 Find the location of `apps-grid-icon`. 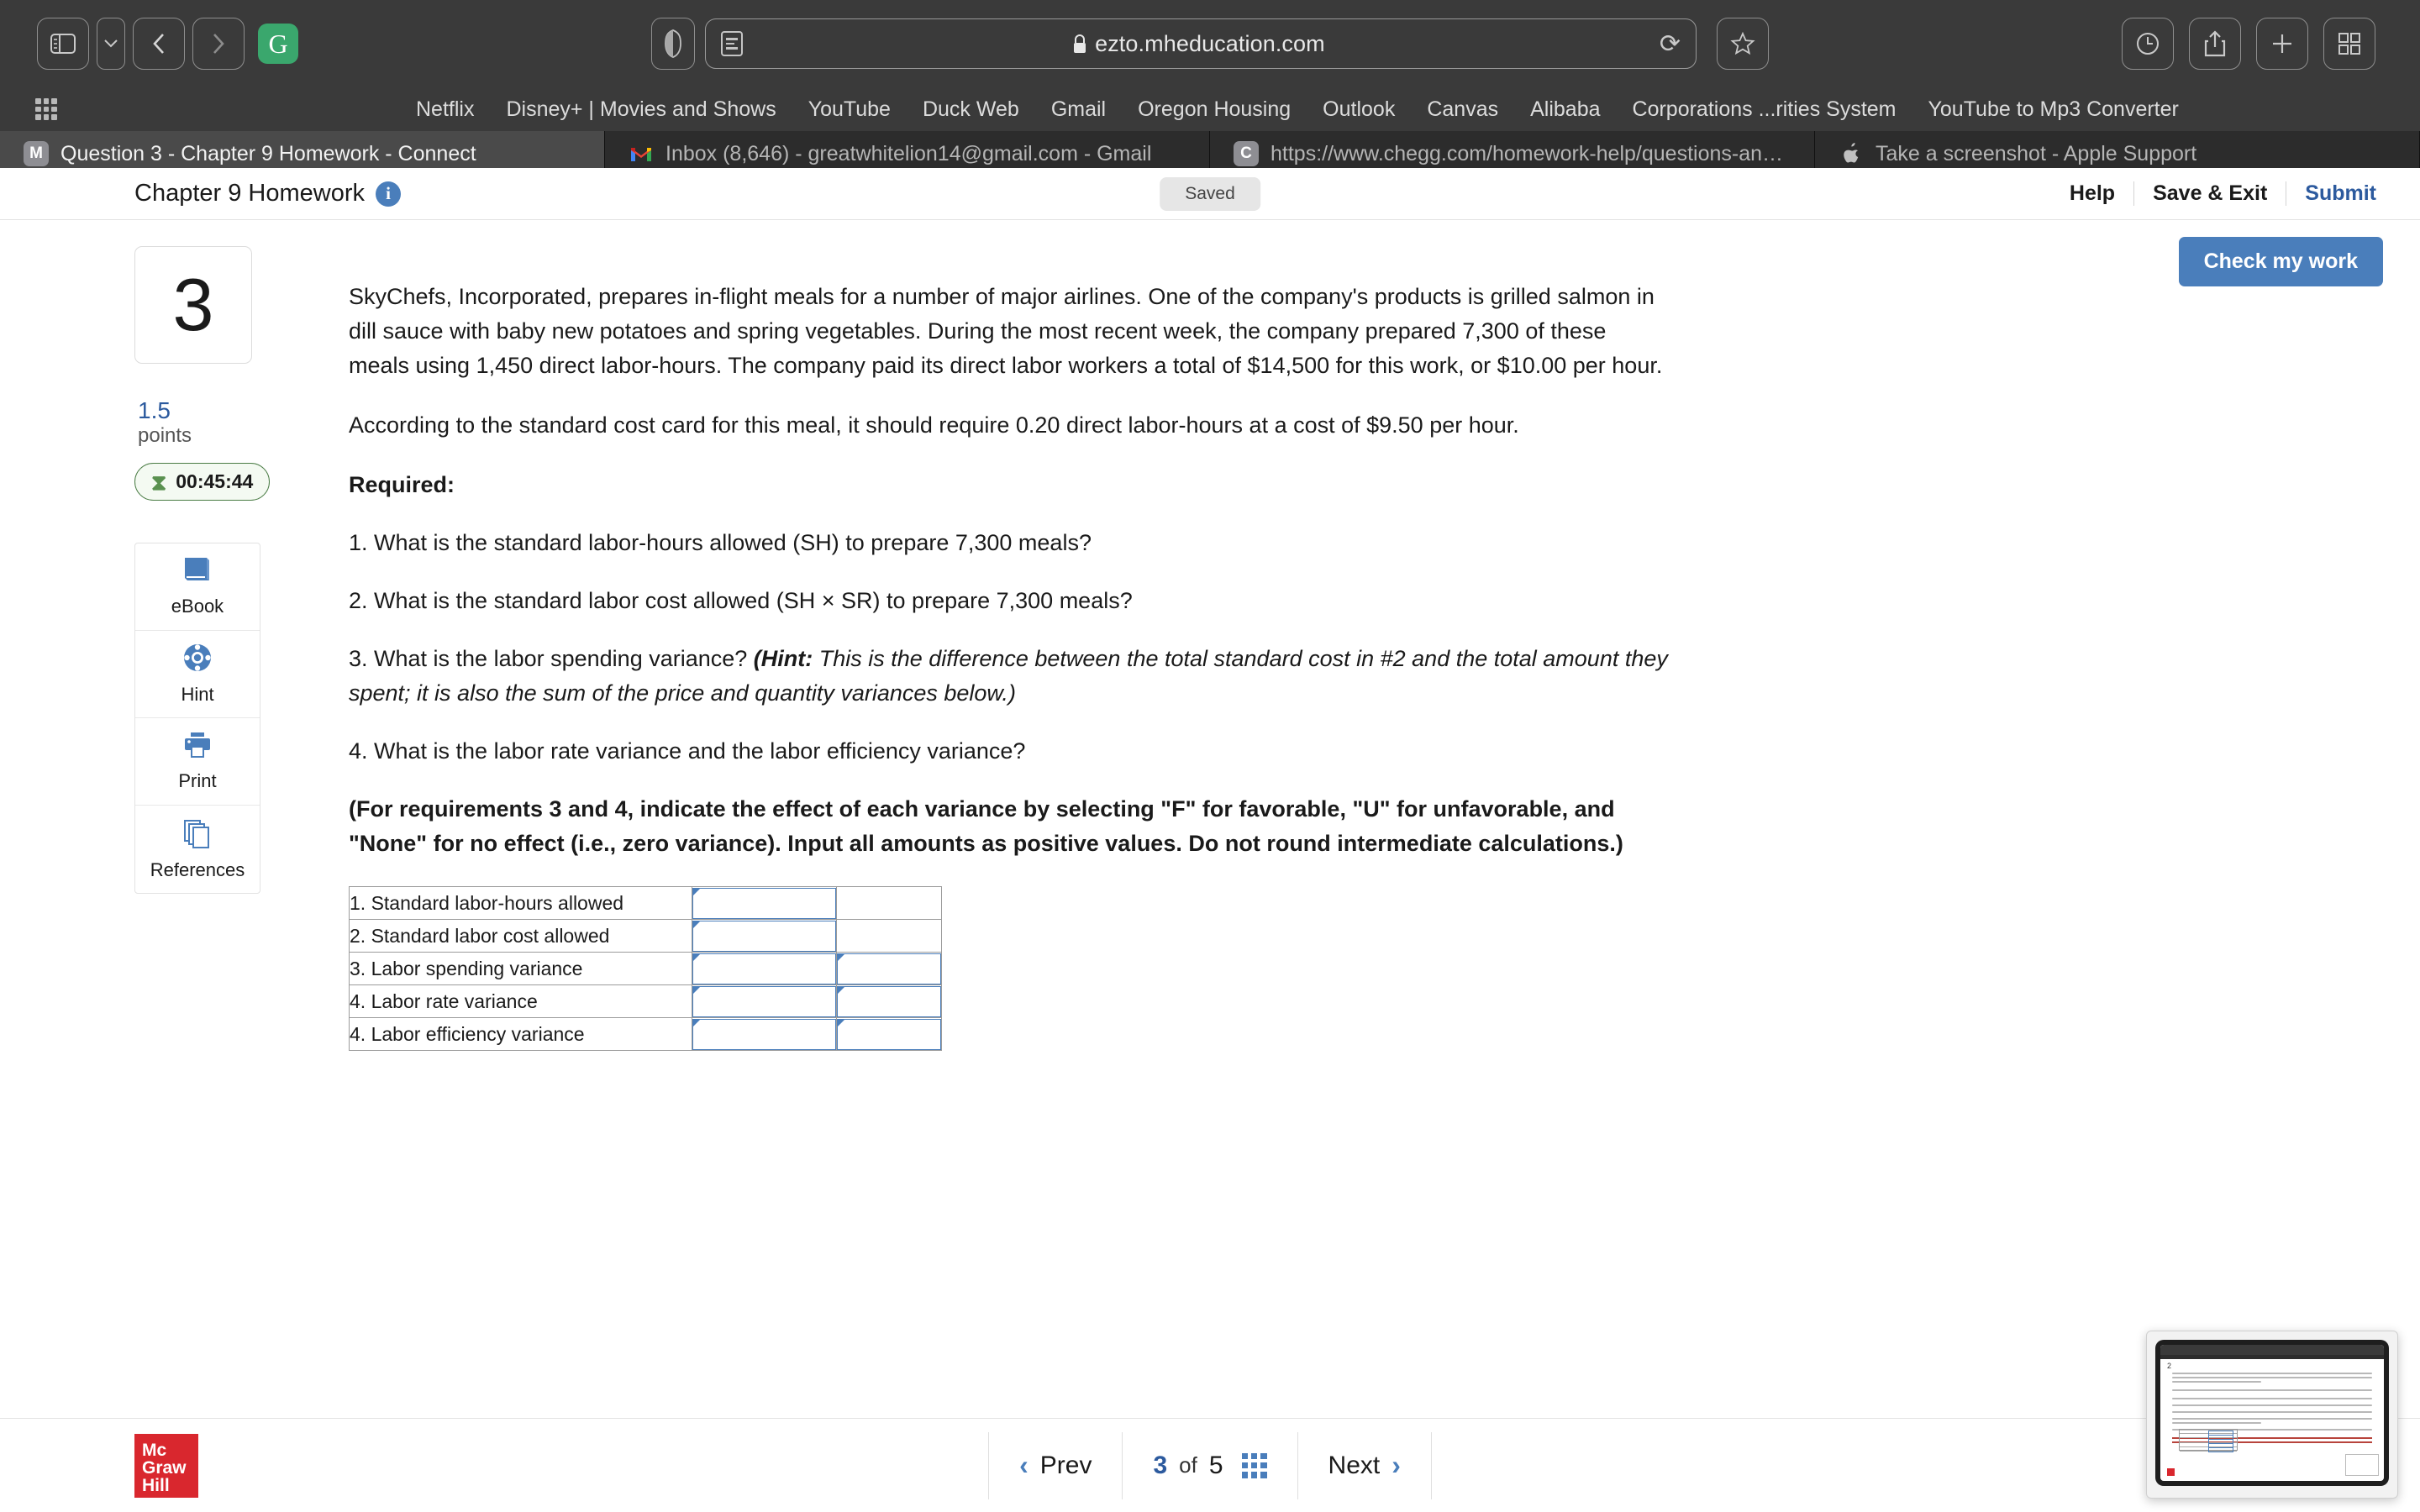

apps-grid-icon is located at coordinates (46, 109).